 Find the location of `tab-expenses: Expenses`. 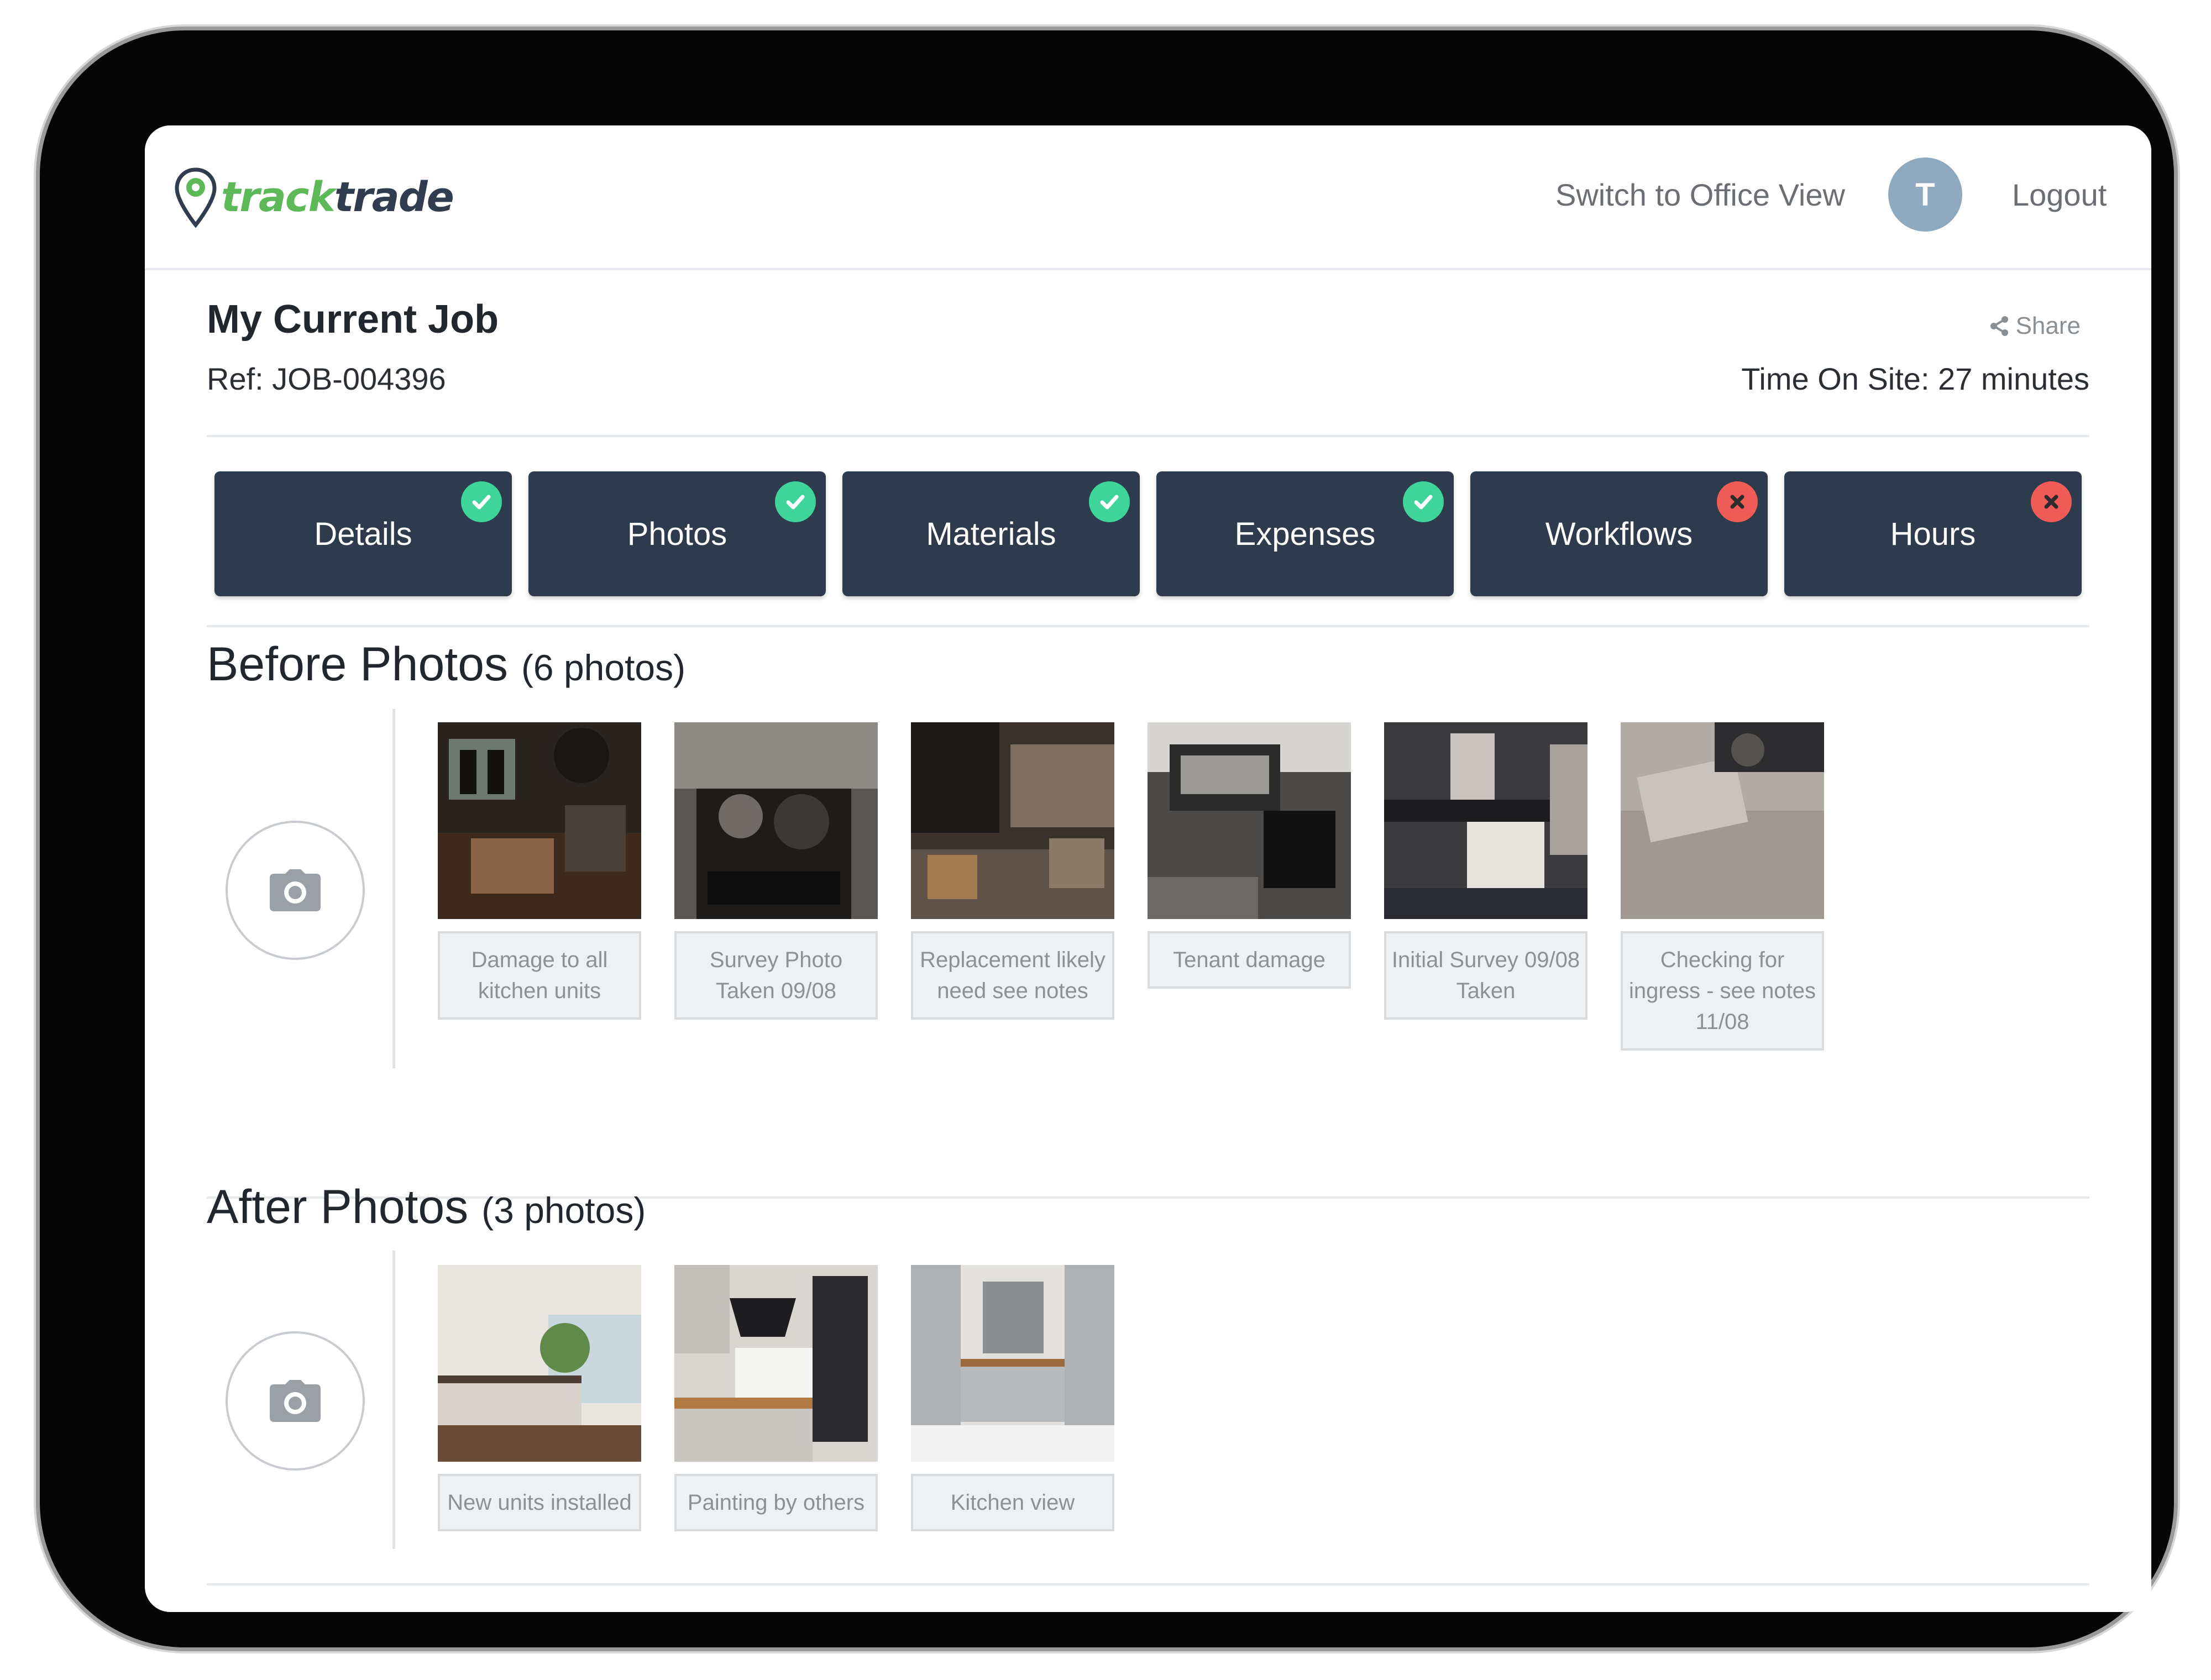

tab-expenses: Expenses is located at coordinates (1305, 534).